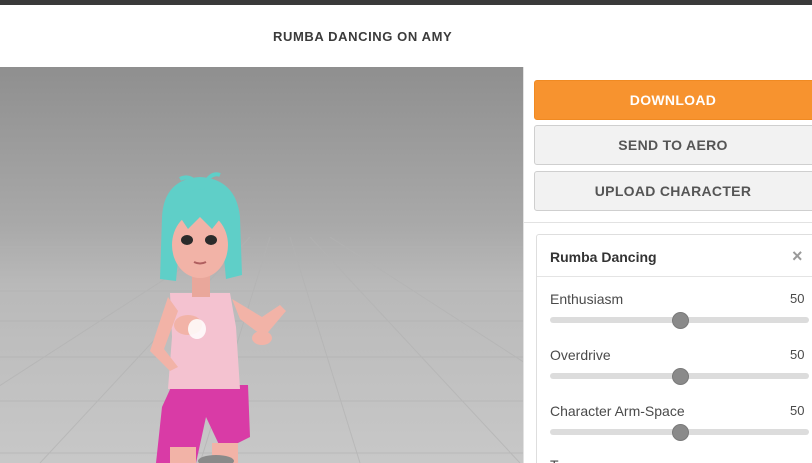  Describe the element at coordinates (554, 460) in the screenshot. I see `next-slider-label: T` at that location.